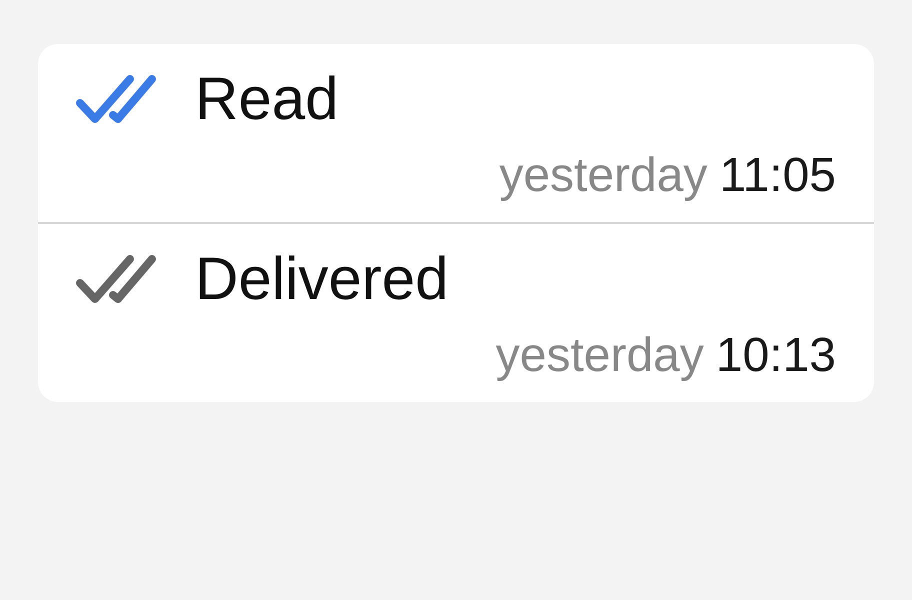  Describe the element at coordinates (776, 356) in the screenshot. I see `time-label: 10:13` at that location.